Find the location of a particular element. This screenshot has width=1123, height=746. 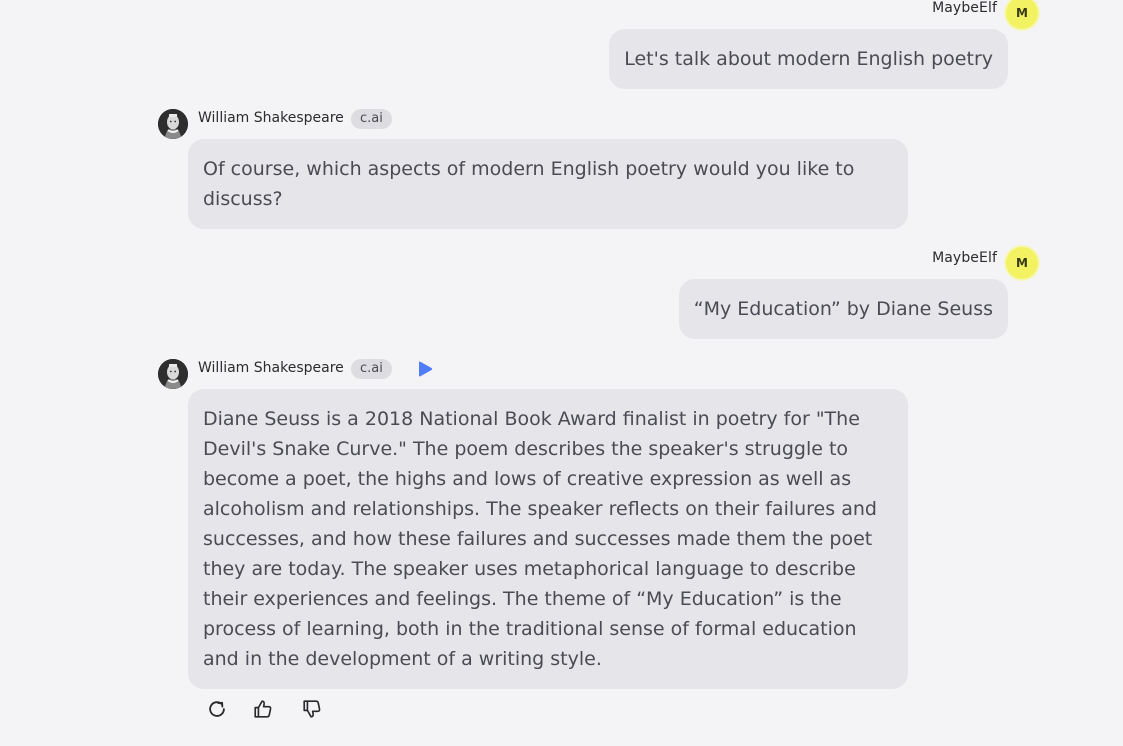

like-button is located at coordinates (263, 709).